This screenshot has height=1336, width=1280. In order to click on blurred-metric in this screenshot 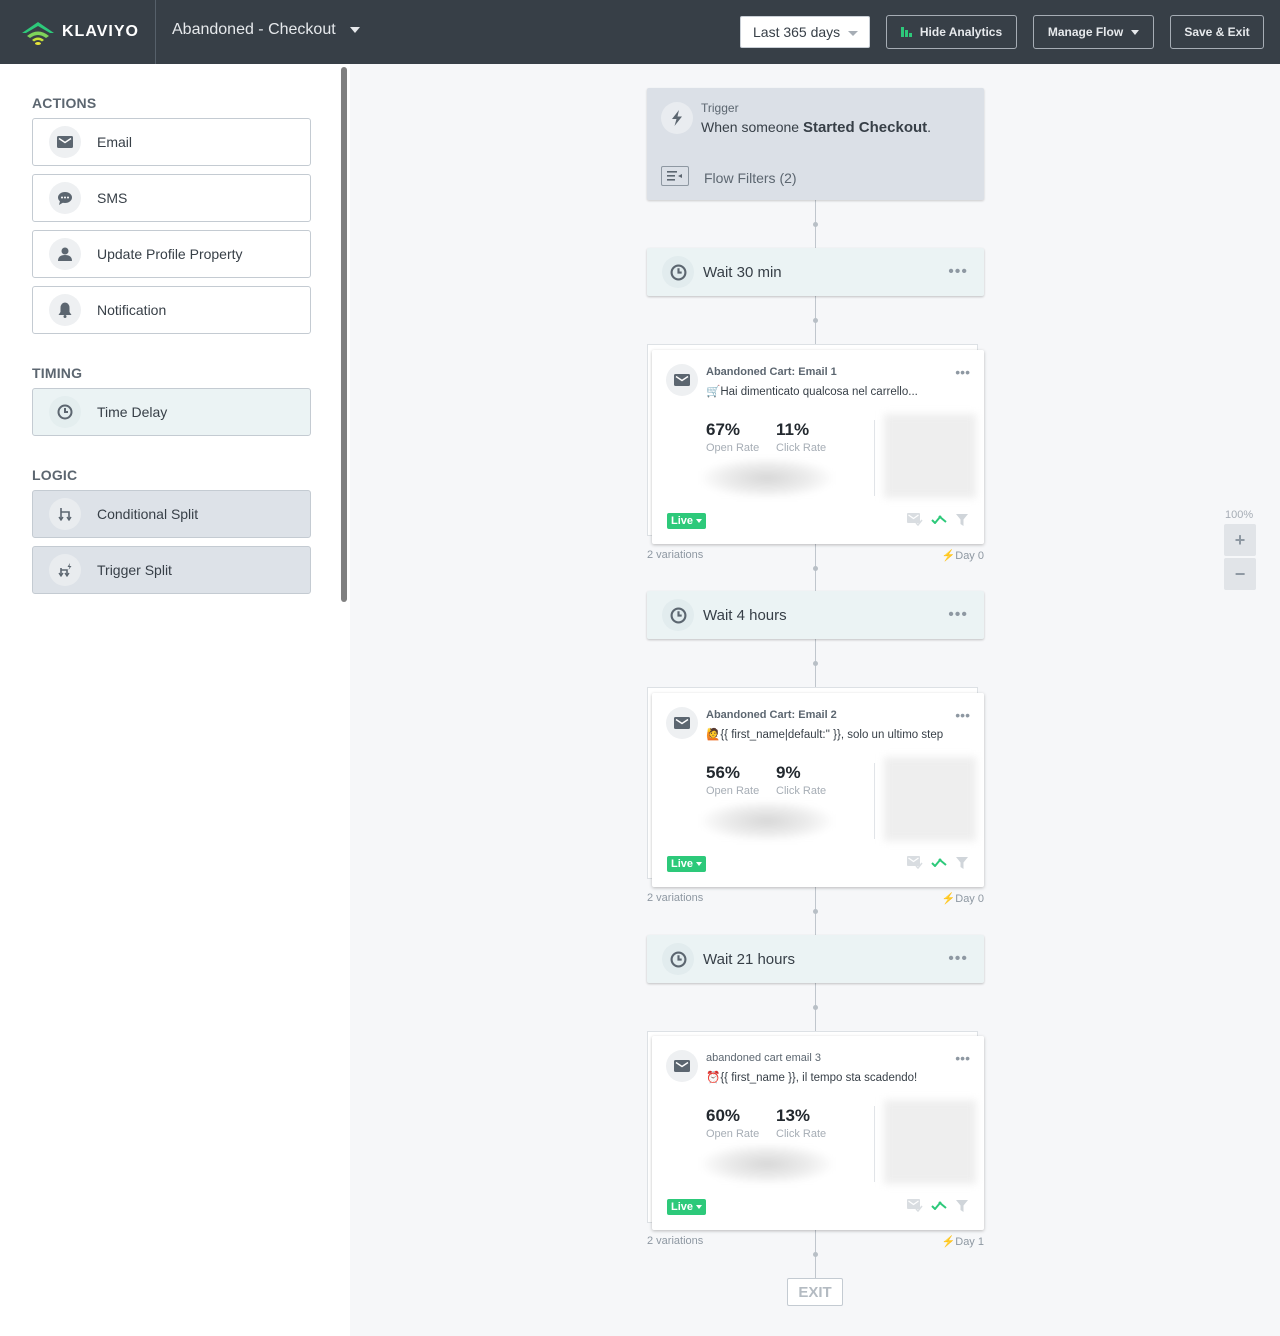, I will do `click(767, 478)`.